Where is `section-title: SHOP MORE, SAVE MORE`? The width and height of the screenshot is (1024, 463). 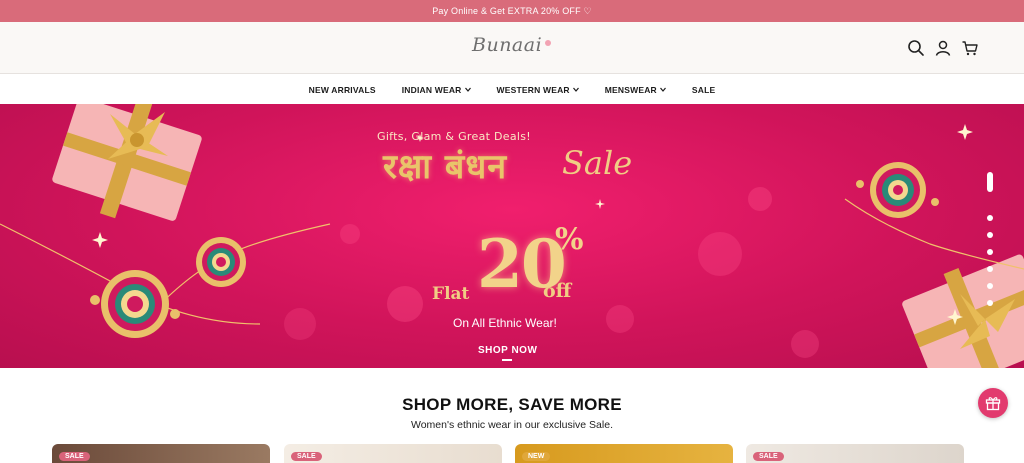
section-title: SHOP MORE, SAVE MORE is located at coordinates (512, 404).